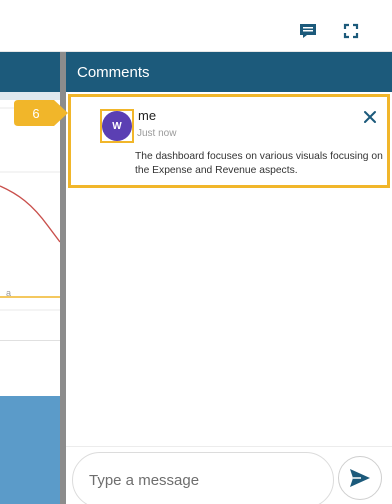  I want to click on comment-timestamp: Just now, so click(157, 133).